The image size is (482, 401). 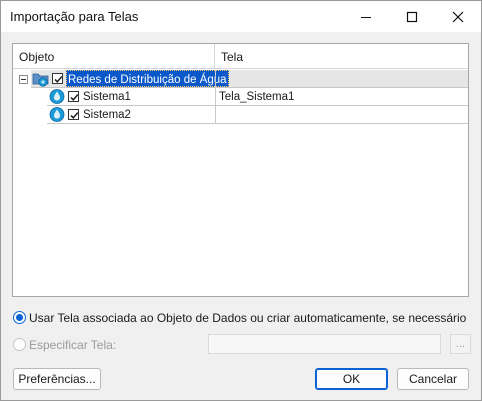 I want to click on tree-row-sistema1: Sistema1 Tela_Sistema1, so click(x=257, y=97).